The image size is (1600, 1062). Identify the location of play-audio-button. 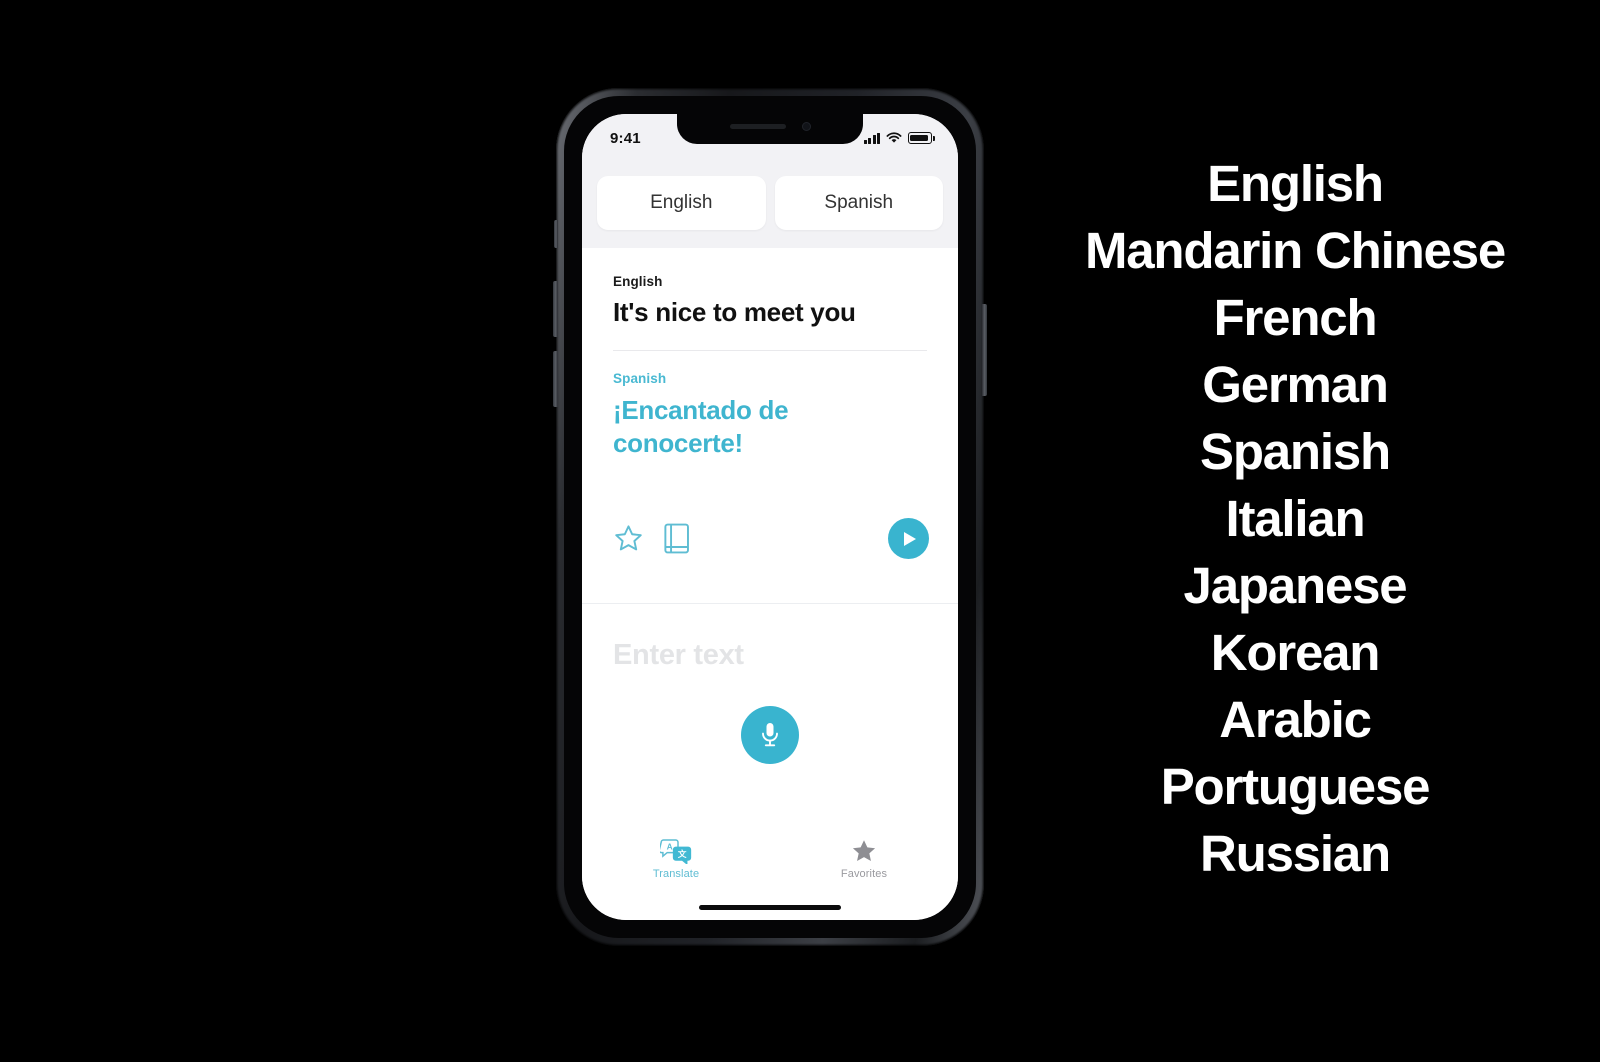
(908, 538).